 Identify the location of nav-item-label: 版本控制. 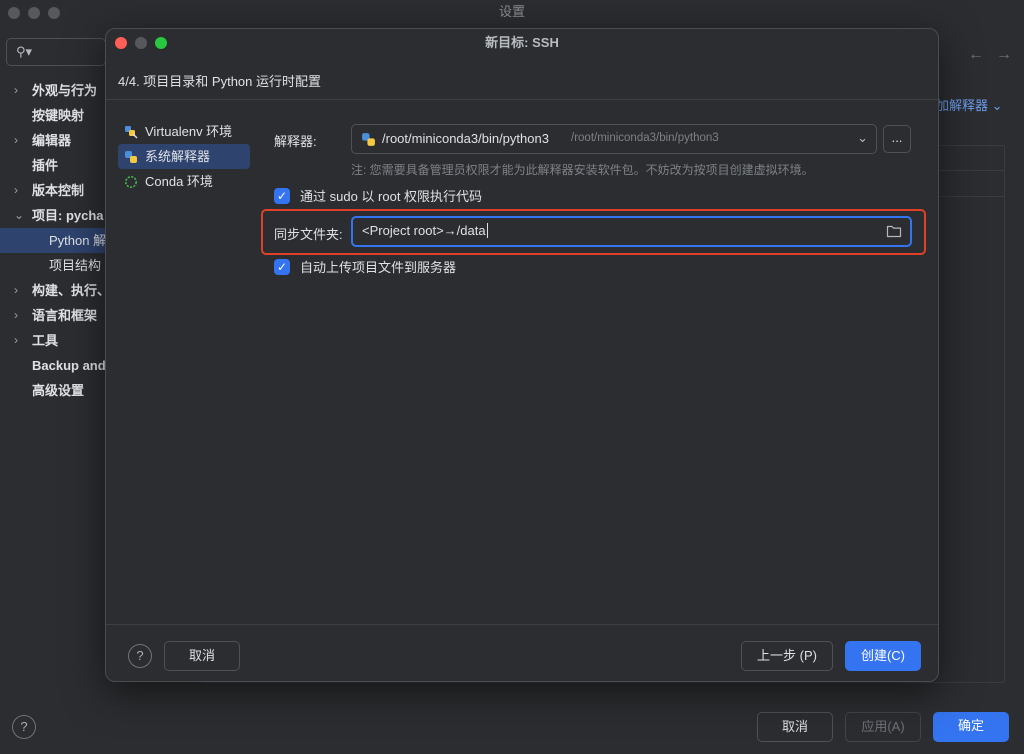
(58, 190).